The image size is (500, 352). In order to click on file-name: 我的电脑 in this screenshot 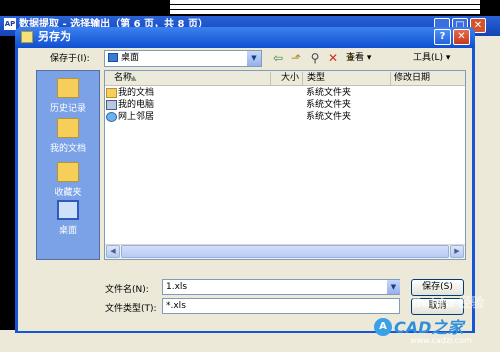, I will do `click(136, 105)`.